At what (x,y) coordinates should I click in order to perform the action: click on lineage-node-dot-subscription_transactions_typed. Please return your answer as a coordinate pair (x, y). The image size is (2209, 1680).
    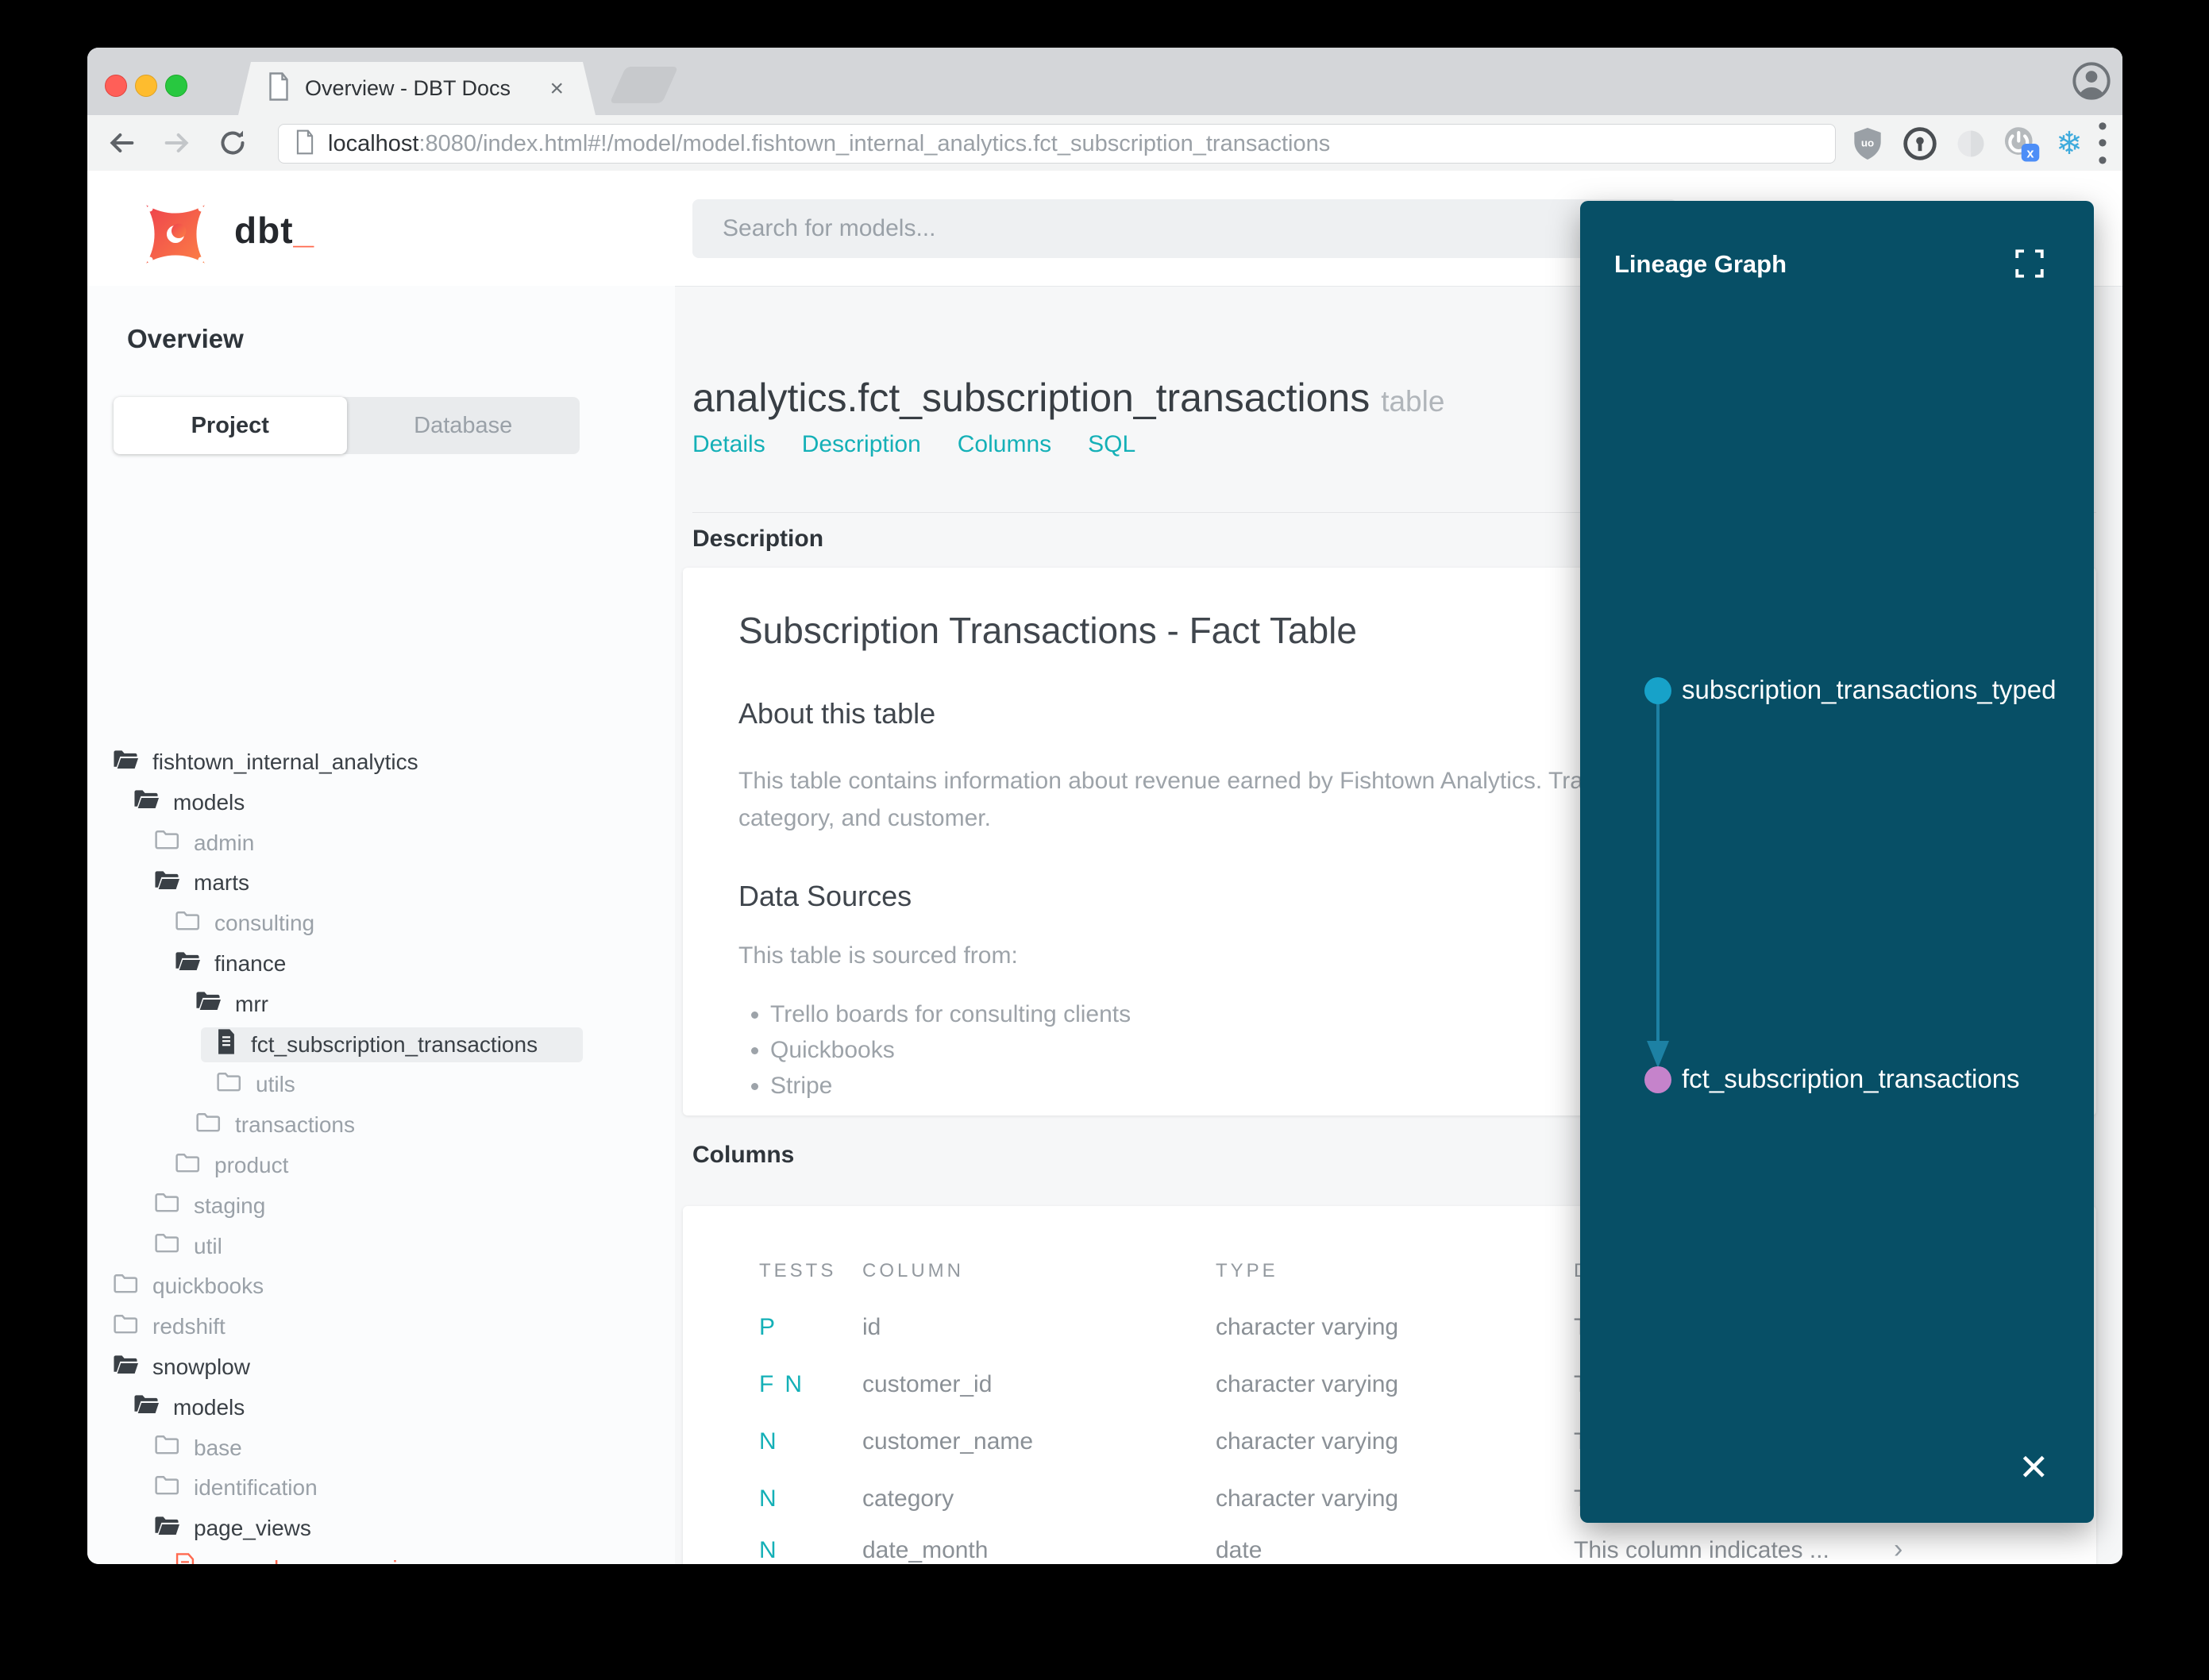
    Looking at the image, I should click on (1657, 690).